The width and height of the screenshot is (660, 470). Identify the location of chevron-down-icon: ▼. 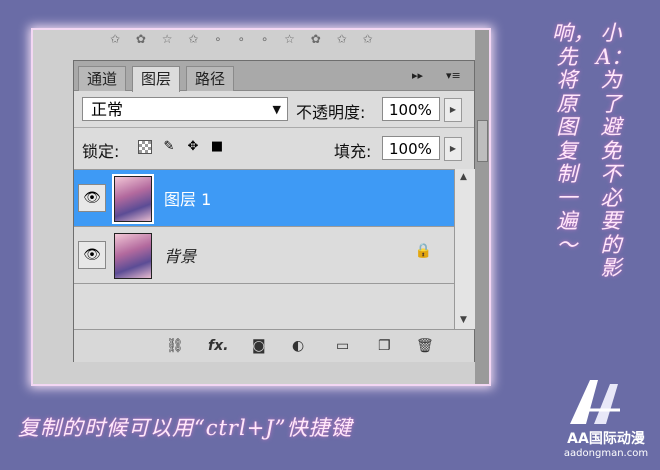
(276, 109).